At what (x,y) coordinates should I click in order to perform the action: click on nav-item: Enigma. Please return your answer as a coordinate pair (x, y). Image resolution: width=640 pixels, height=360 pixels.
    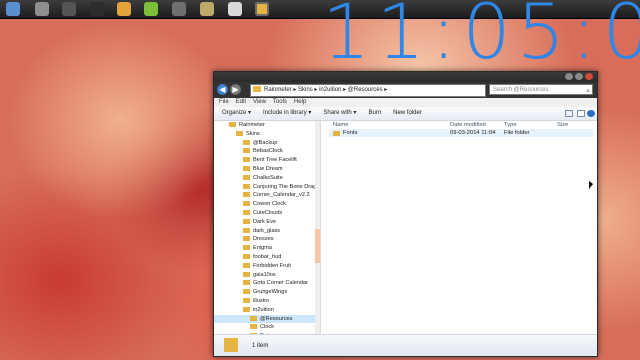
    Looking at the image, I should click on (267, 248).